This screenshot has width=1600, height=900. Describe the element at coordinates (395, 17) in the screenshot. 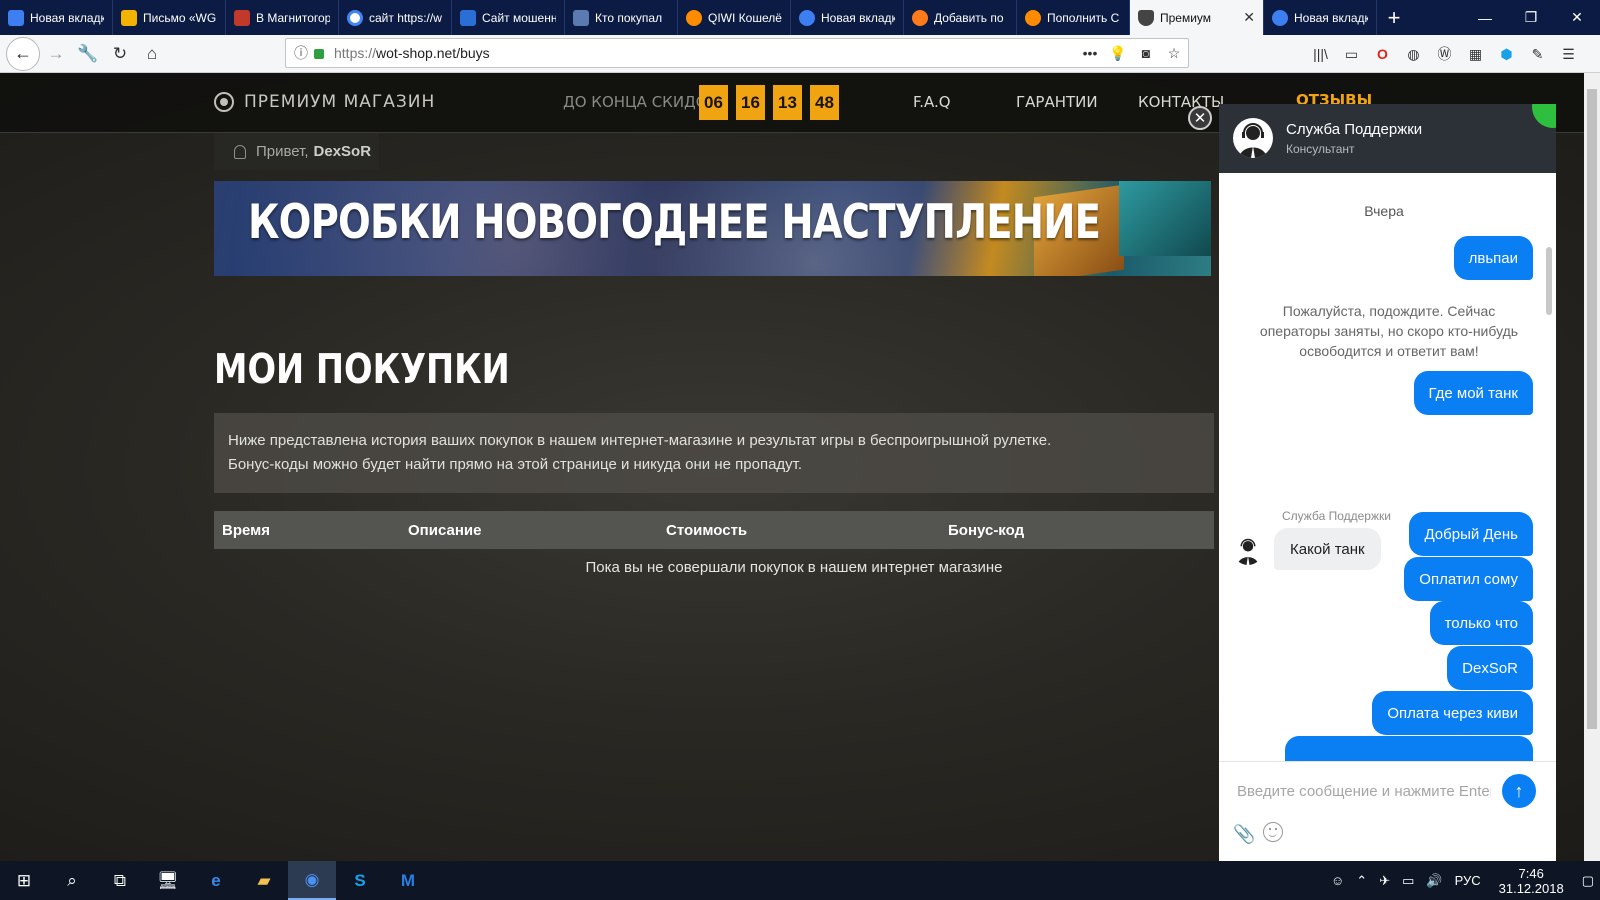

I see `browser-tab: сайт https://w` at that location.